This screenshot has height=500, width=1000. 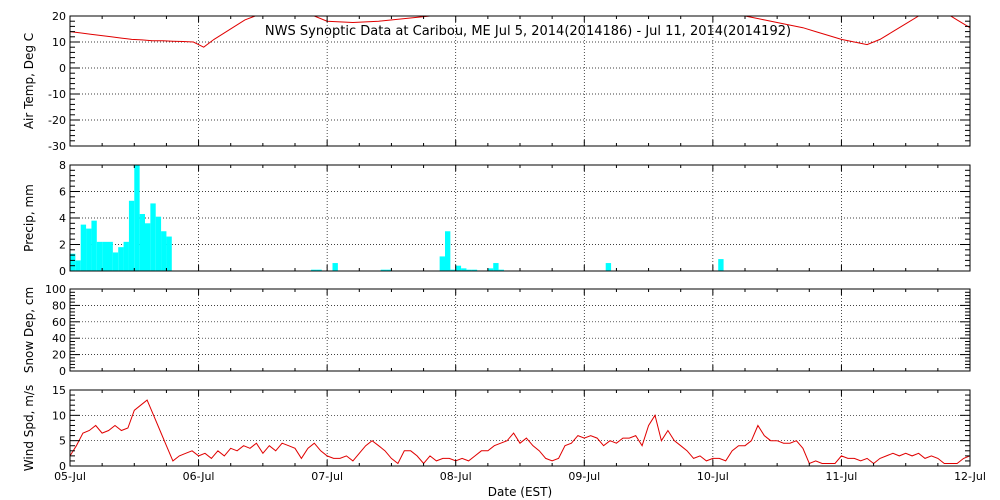 I want to click on snow_dep-ytick-label: 80, so click(x=59, y=305).